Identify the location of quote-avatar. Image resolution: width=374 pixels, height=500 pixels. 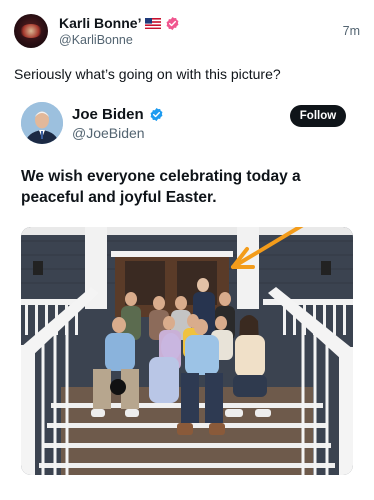
(42, 123).